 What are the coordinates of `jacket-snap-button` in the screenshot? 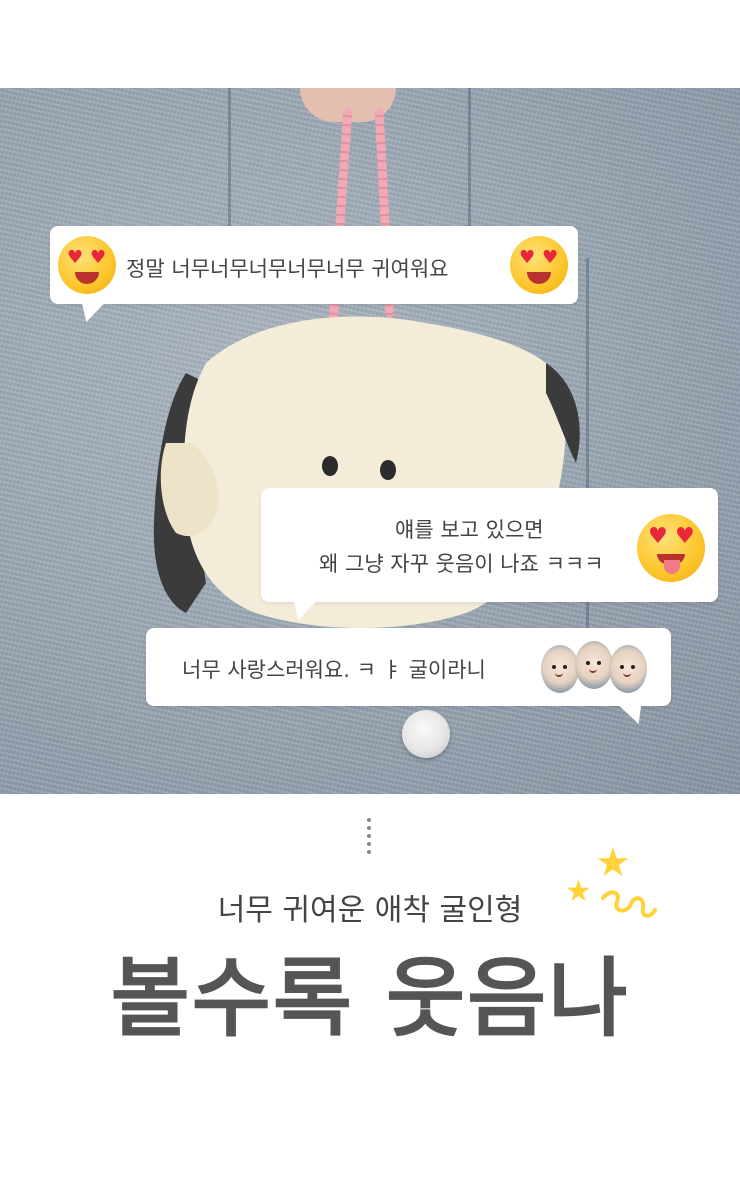 It's located at (426, 734).